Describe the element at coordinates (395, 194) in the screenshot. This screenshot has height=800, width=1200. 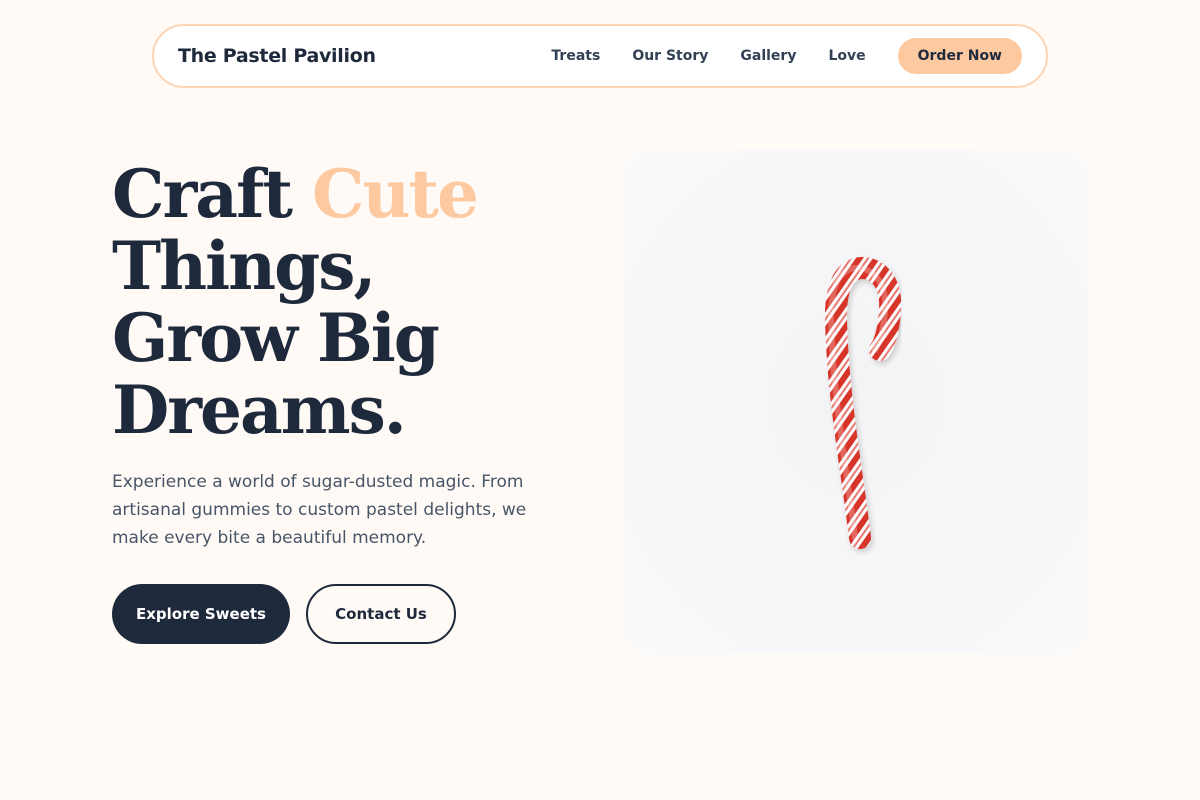
I see `hero-title-accent: Cute` at that location.